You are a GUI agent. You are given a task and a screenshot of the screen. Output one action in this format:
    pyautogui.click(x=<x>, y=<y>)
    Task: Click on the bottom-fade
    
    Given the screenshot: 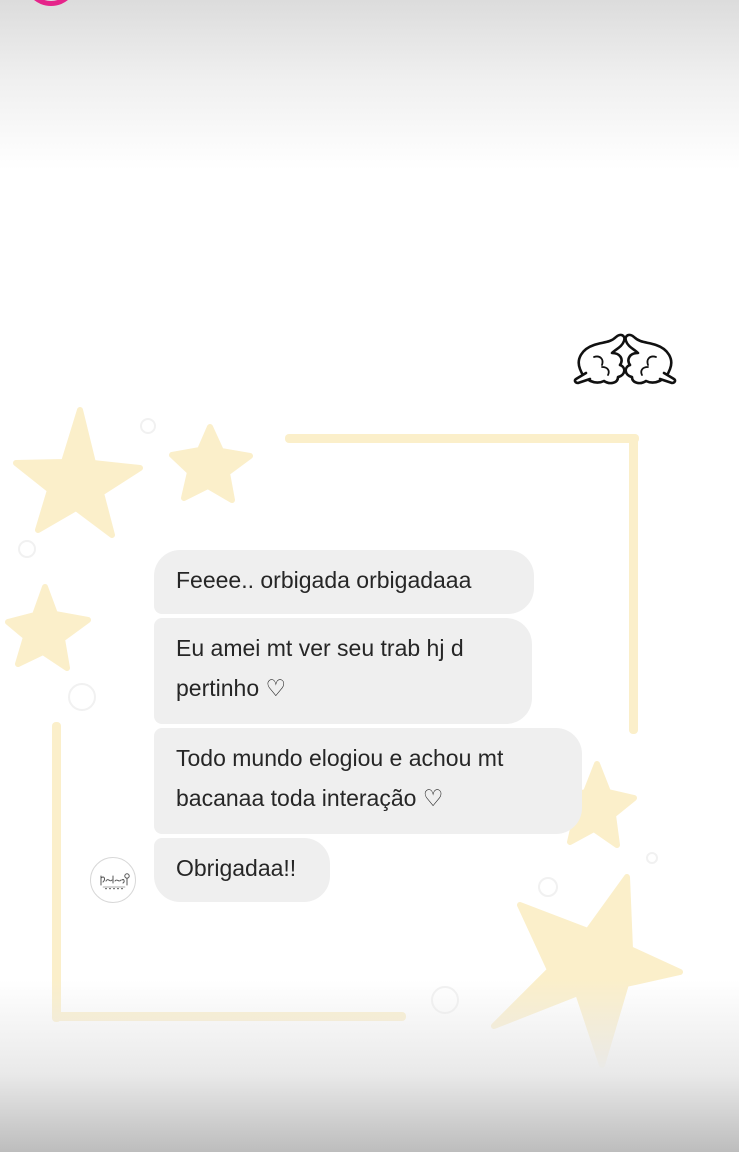 What is the action you would take?
    pyautogui.click(x=369, y=1066)
    